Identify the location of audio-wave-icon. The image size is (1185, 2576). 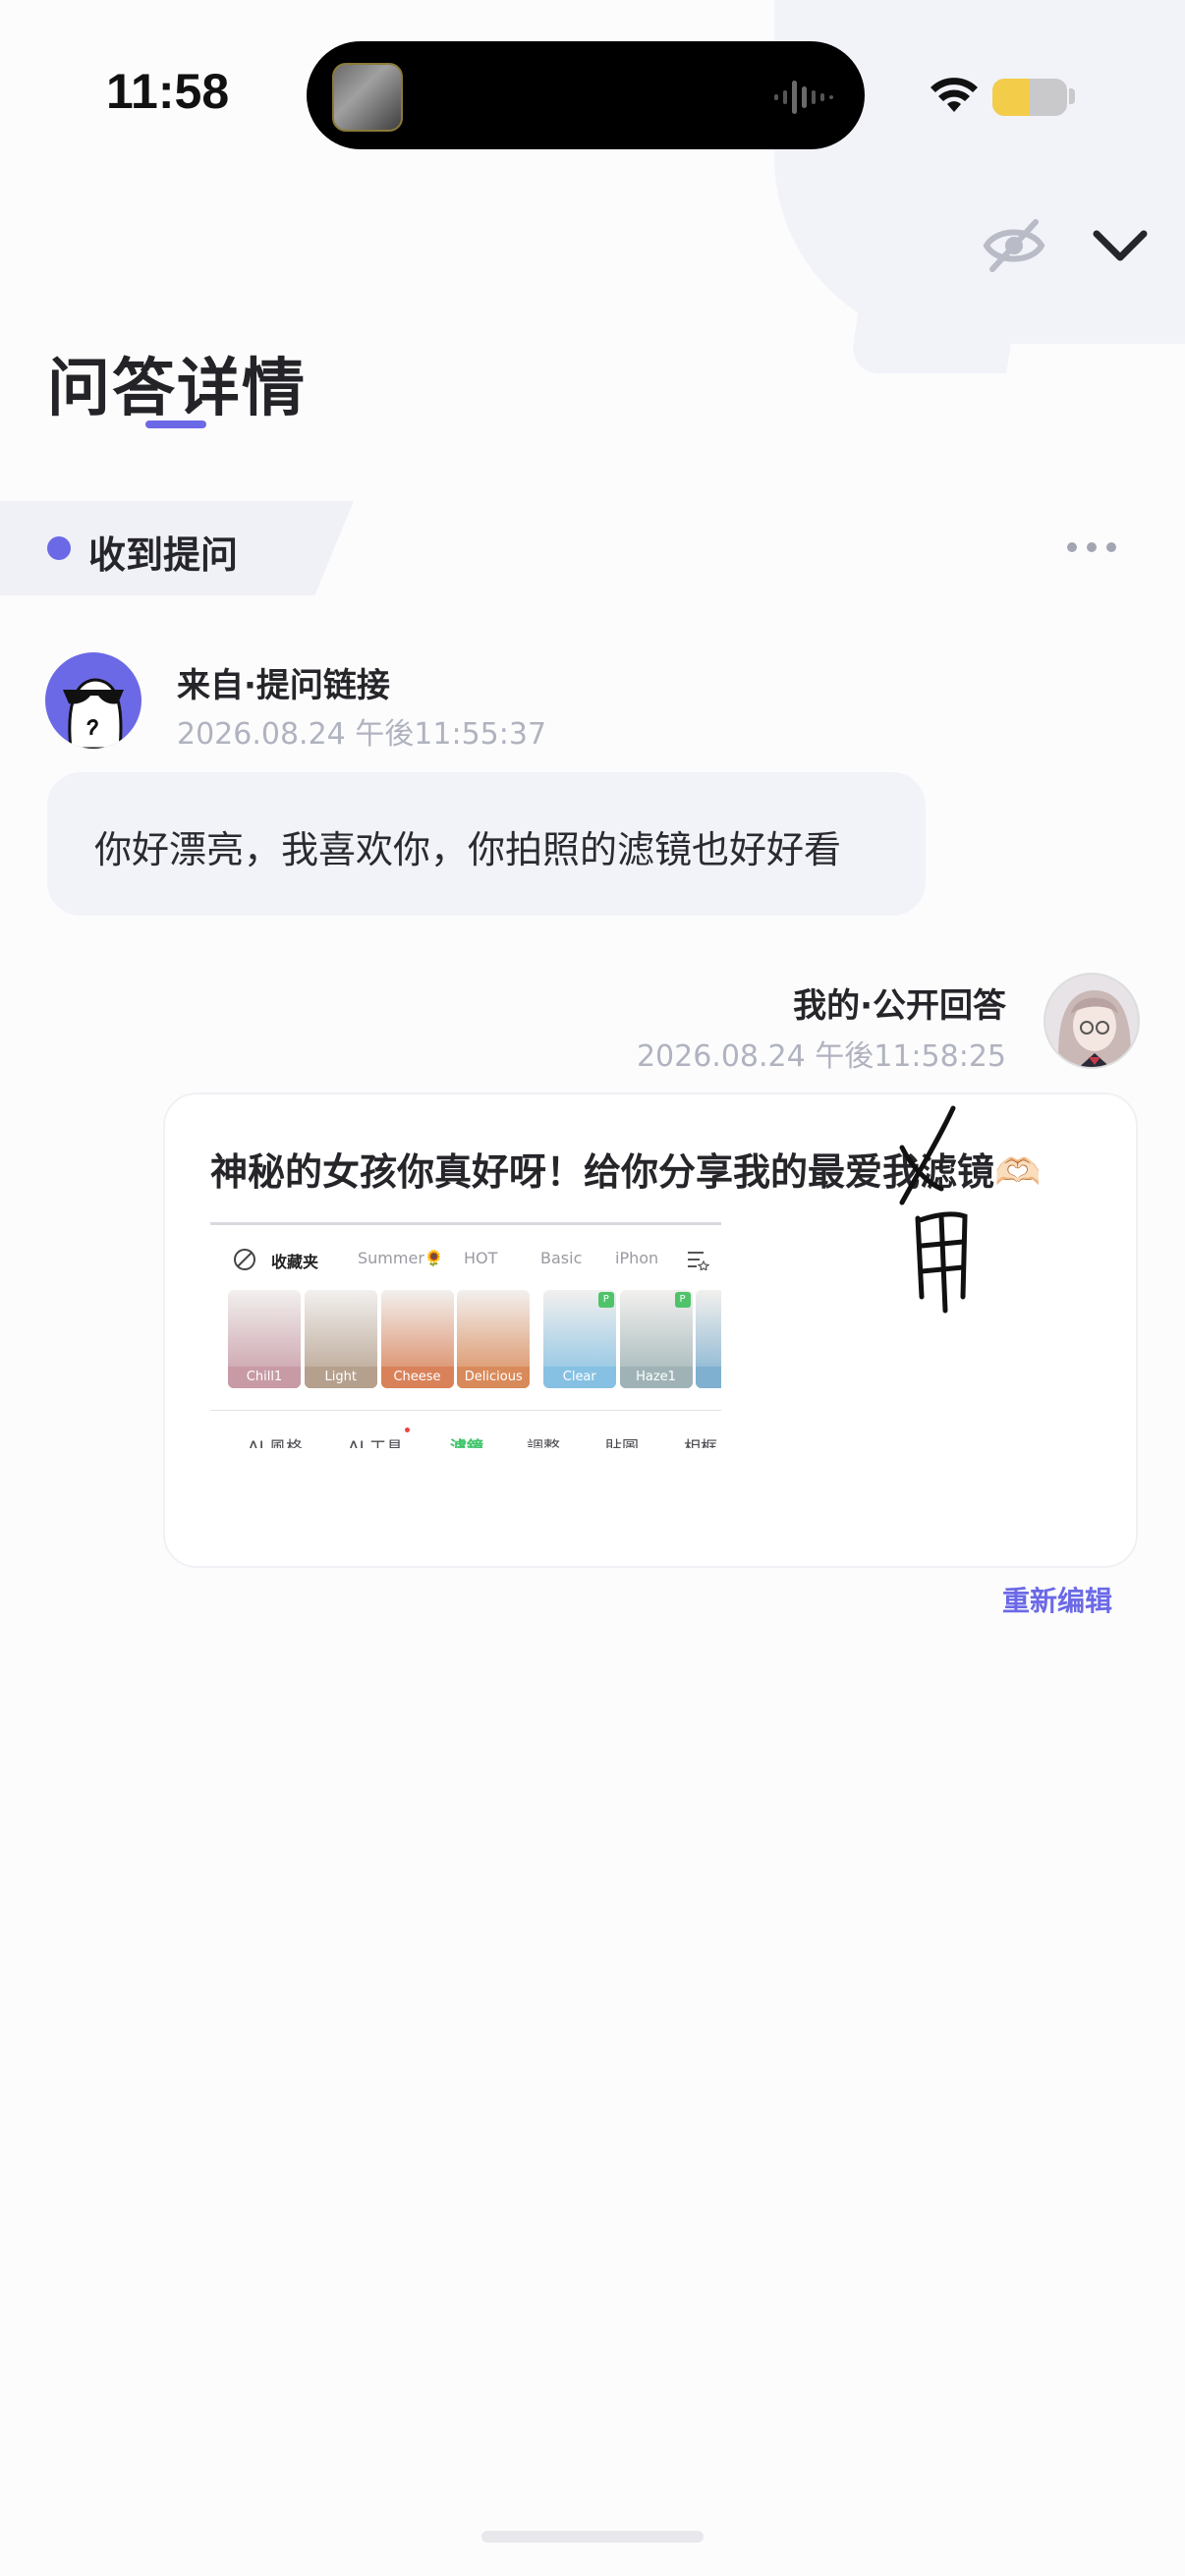
(804, 97).